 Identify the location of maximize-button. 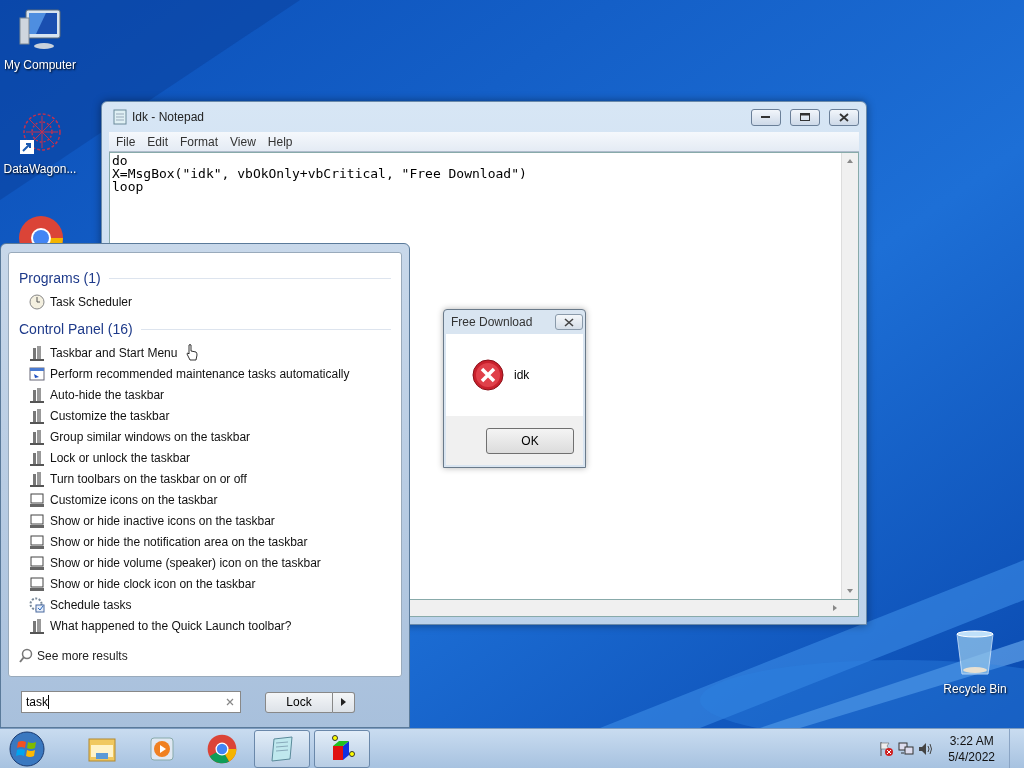
(805, 117).